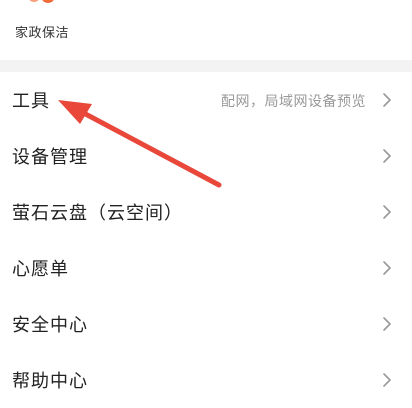 Image resolution: width=412 pixels, height=408 pixels. Describe the element at coordinates (42, 31) in the screenshot. I see `service-label: 家政保洁` at that location.